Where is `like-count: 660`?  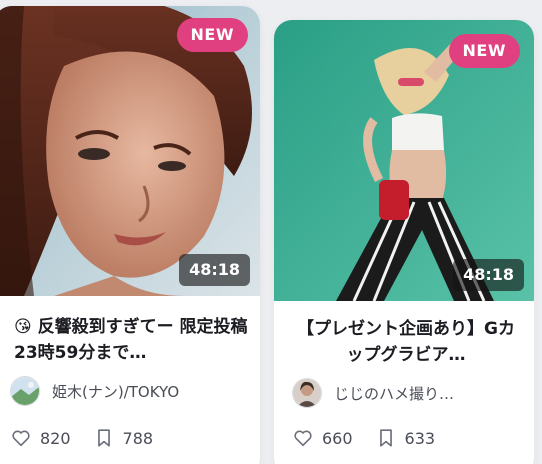 like-count: 660 is located at coordinates (337, 438).